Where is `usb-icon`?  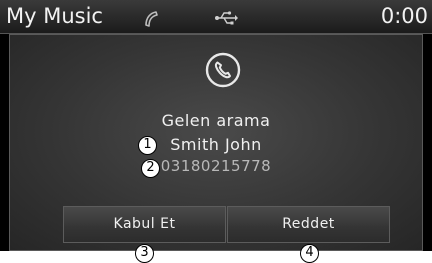
usb-icon is located at coordinates (226, 18).